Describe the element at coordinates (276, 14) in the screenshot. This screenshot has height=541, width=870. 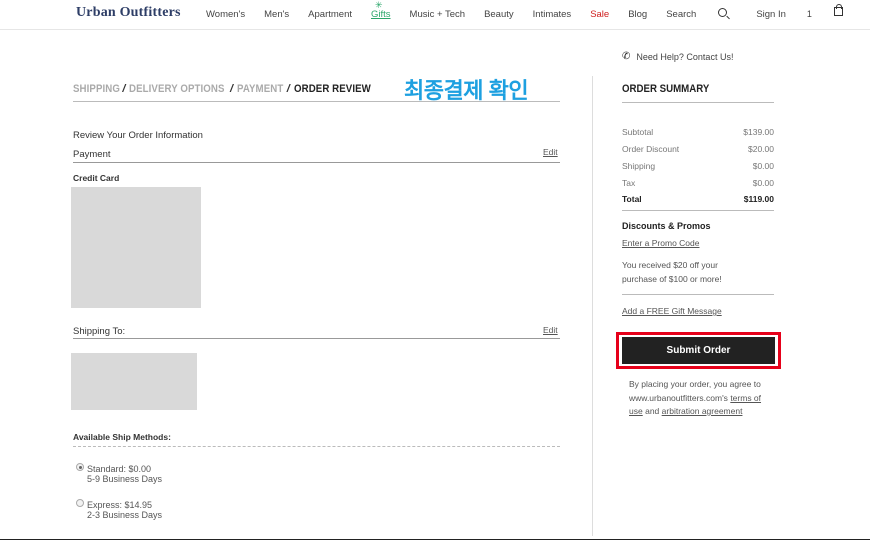
I see `nav-mens: Men's` at that location.